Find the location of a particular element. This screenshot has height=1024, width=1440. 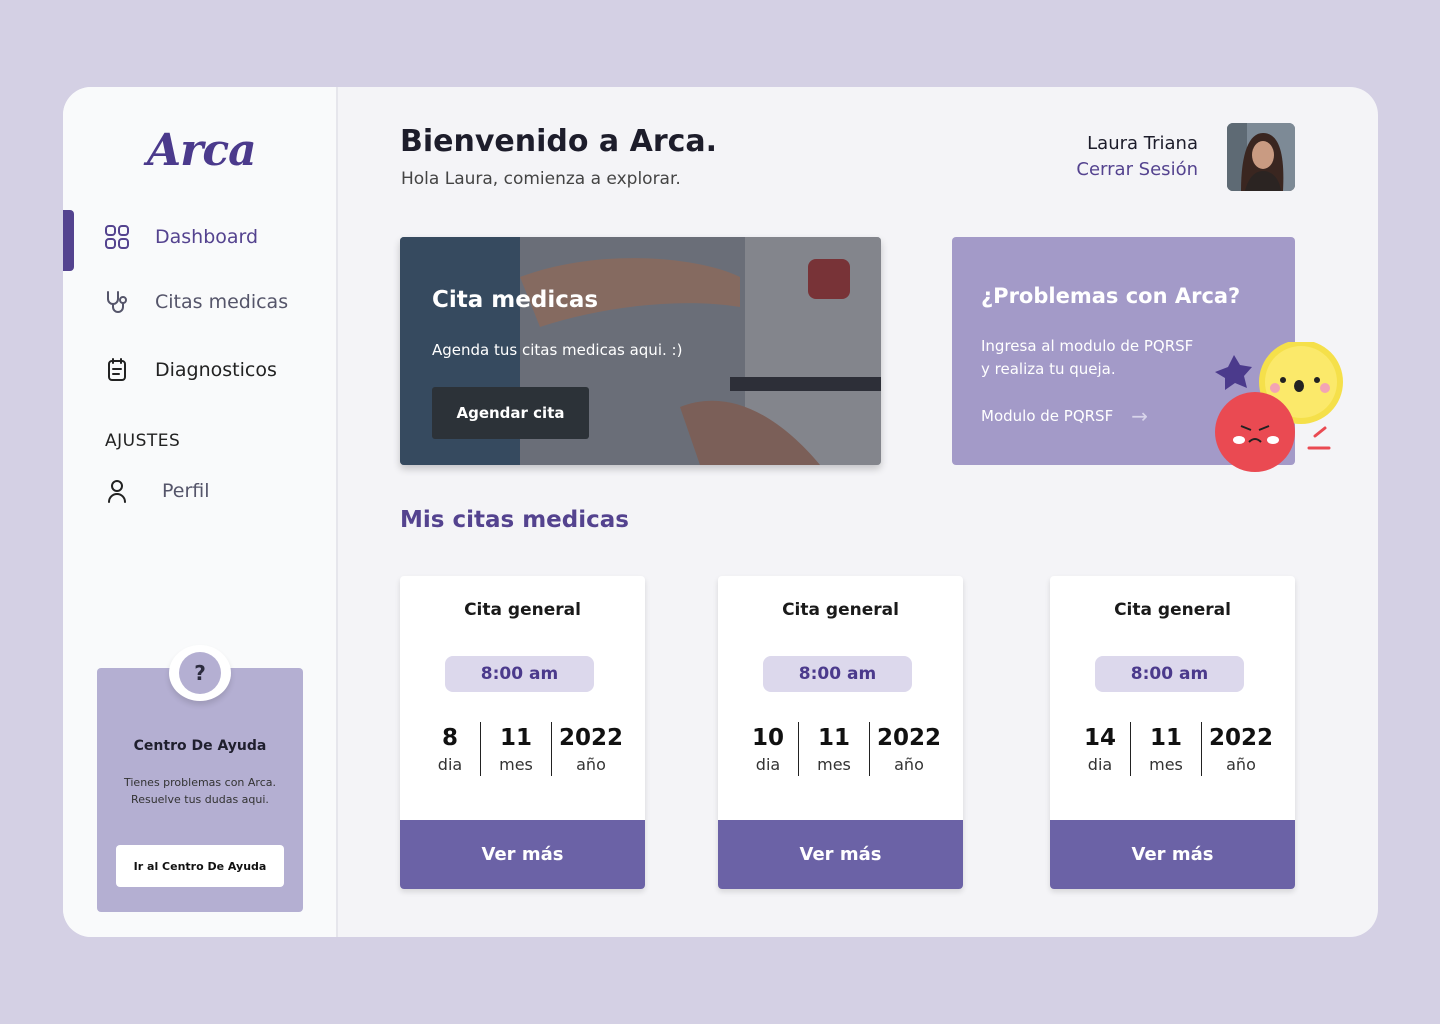

pqrsf-link-label: Modulo de PQRSF is located at coordinates (1047, 416).